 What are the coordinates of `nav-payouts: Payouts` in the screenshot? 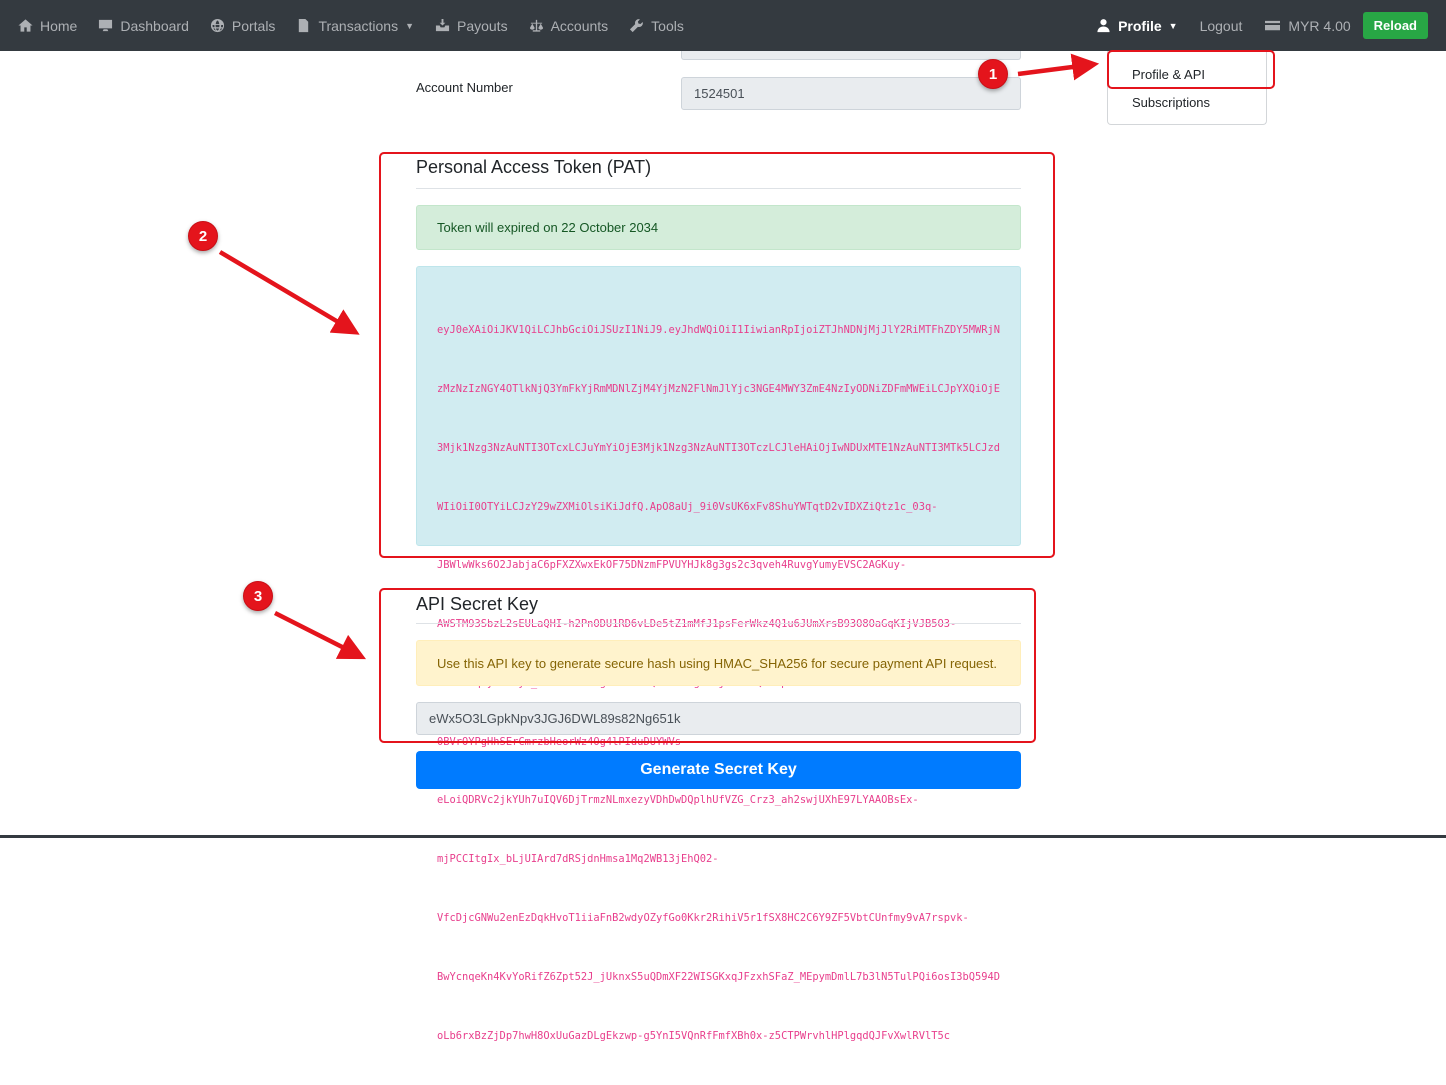 It's located at (471, 26).